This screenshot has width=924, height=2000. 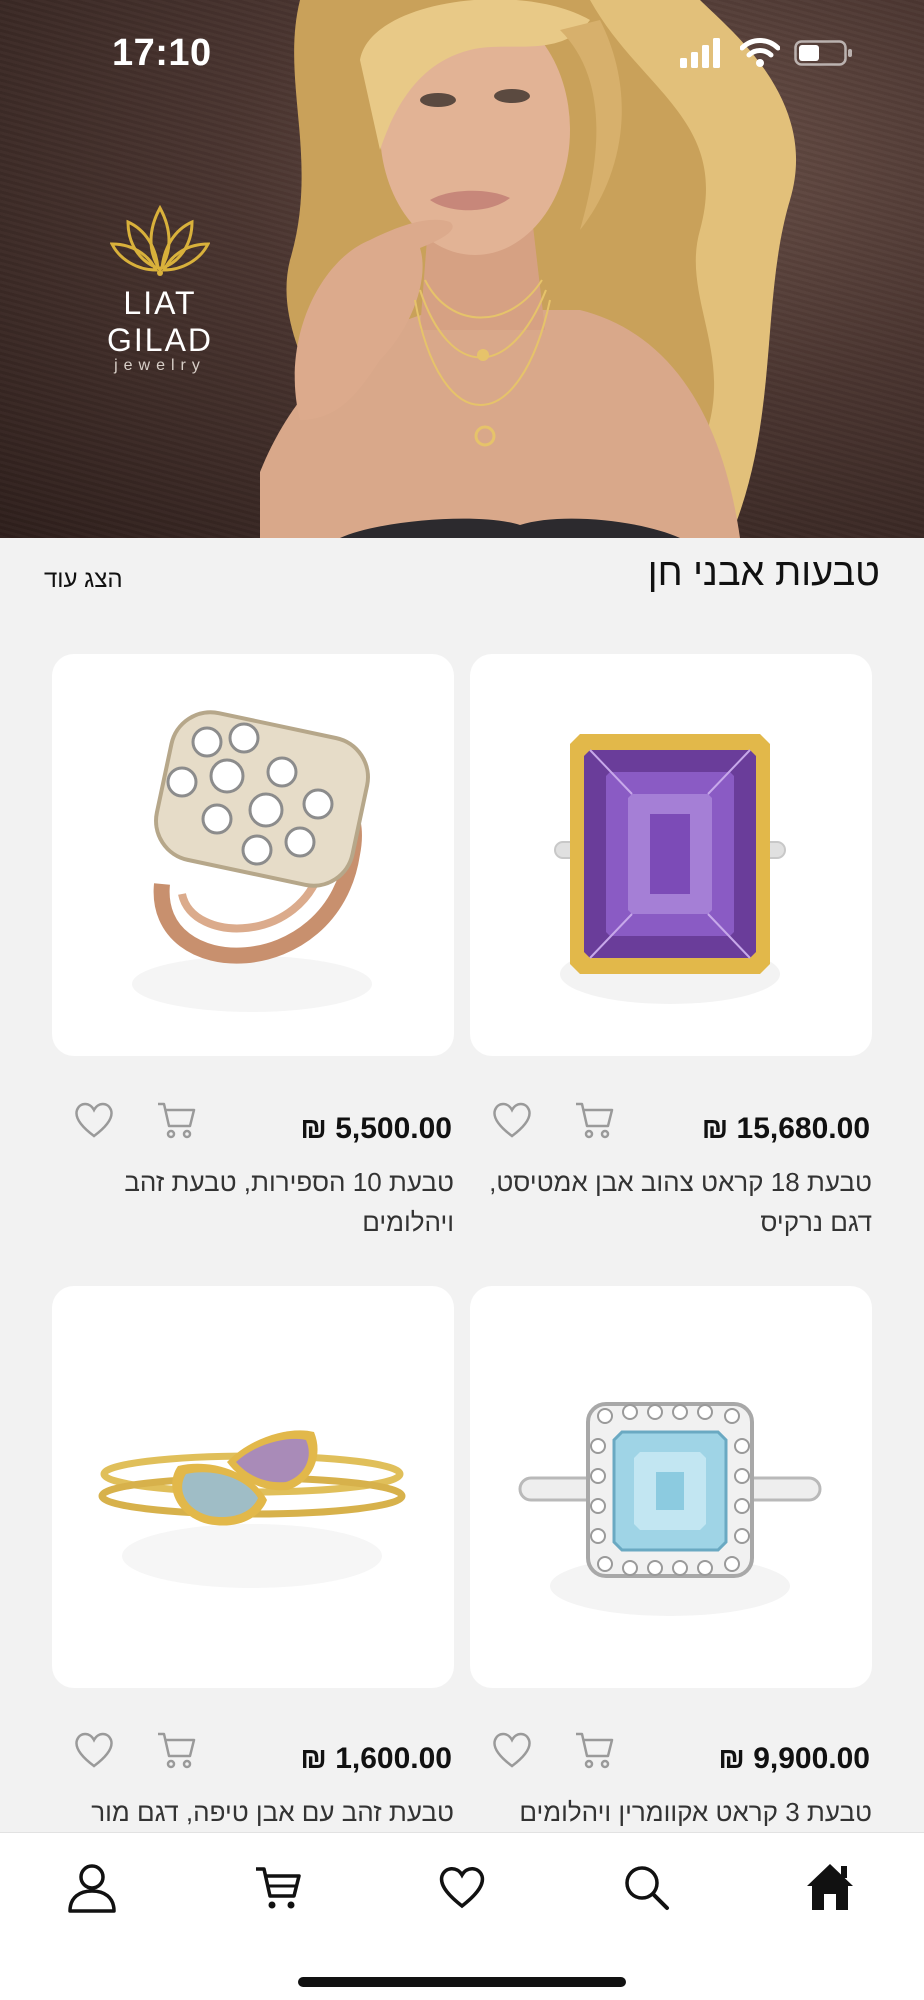 I want to click on show-more-link: הצג עוד, so click(x=83, y=580).